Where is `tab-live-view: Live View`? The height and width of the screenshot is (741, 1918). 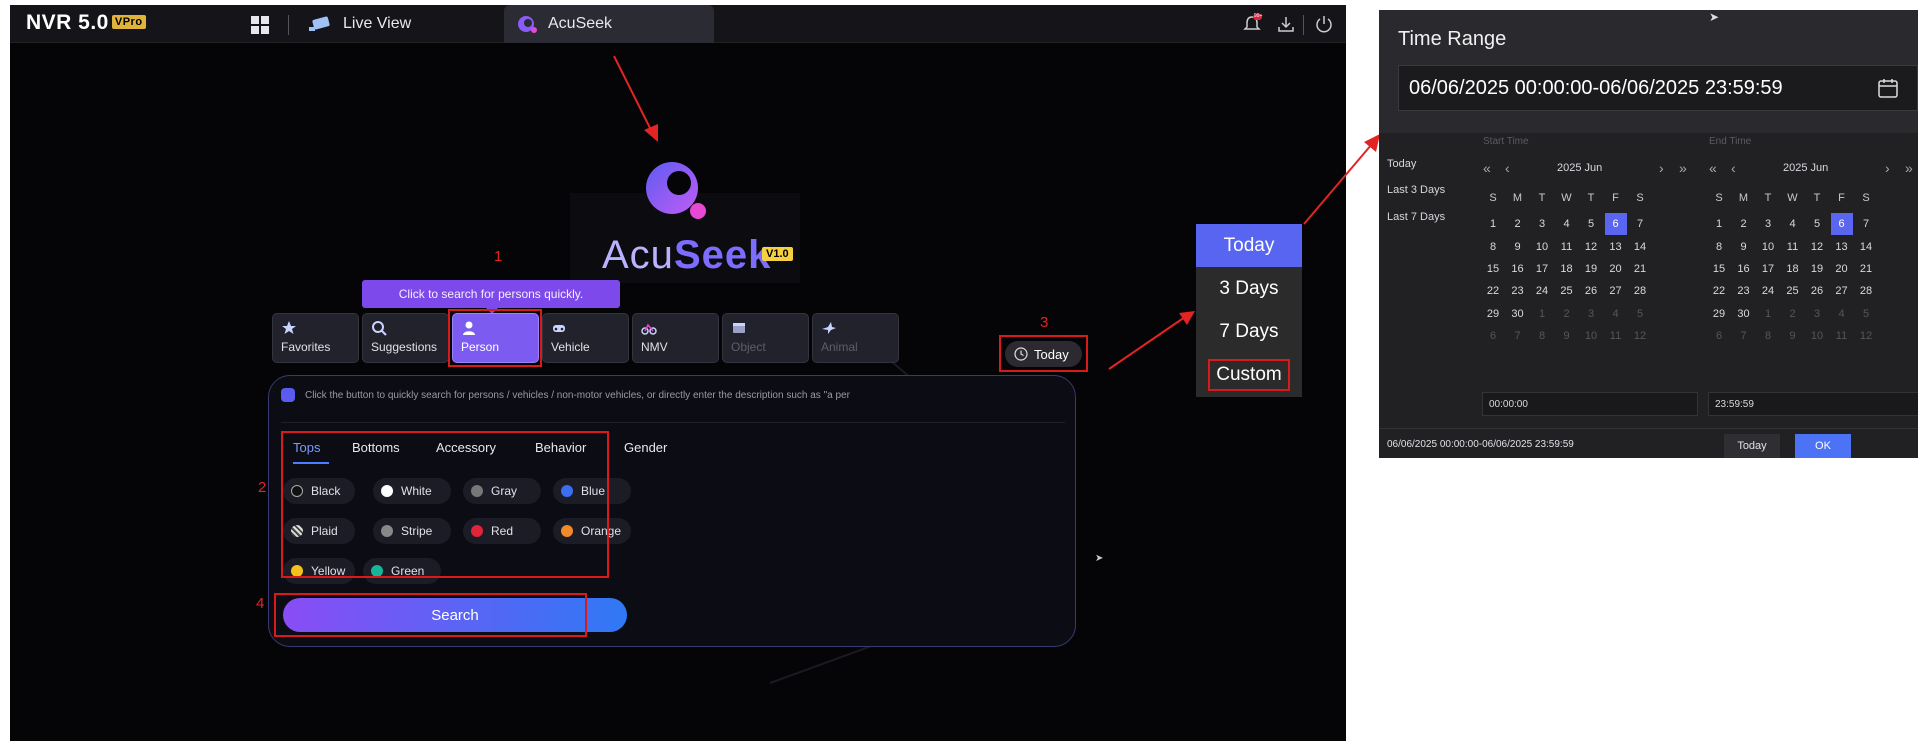 tab-live-view: Live View is located at coordinates (385, 24).